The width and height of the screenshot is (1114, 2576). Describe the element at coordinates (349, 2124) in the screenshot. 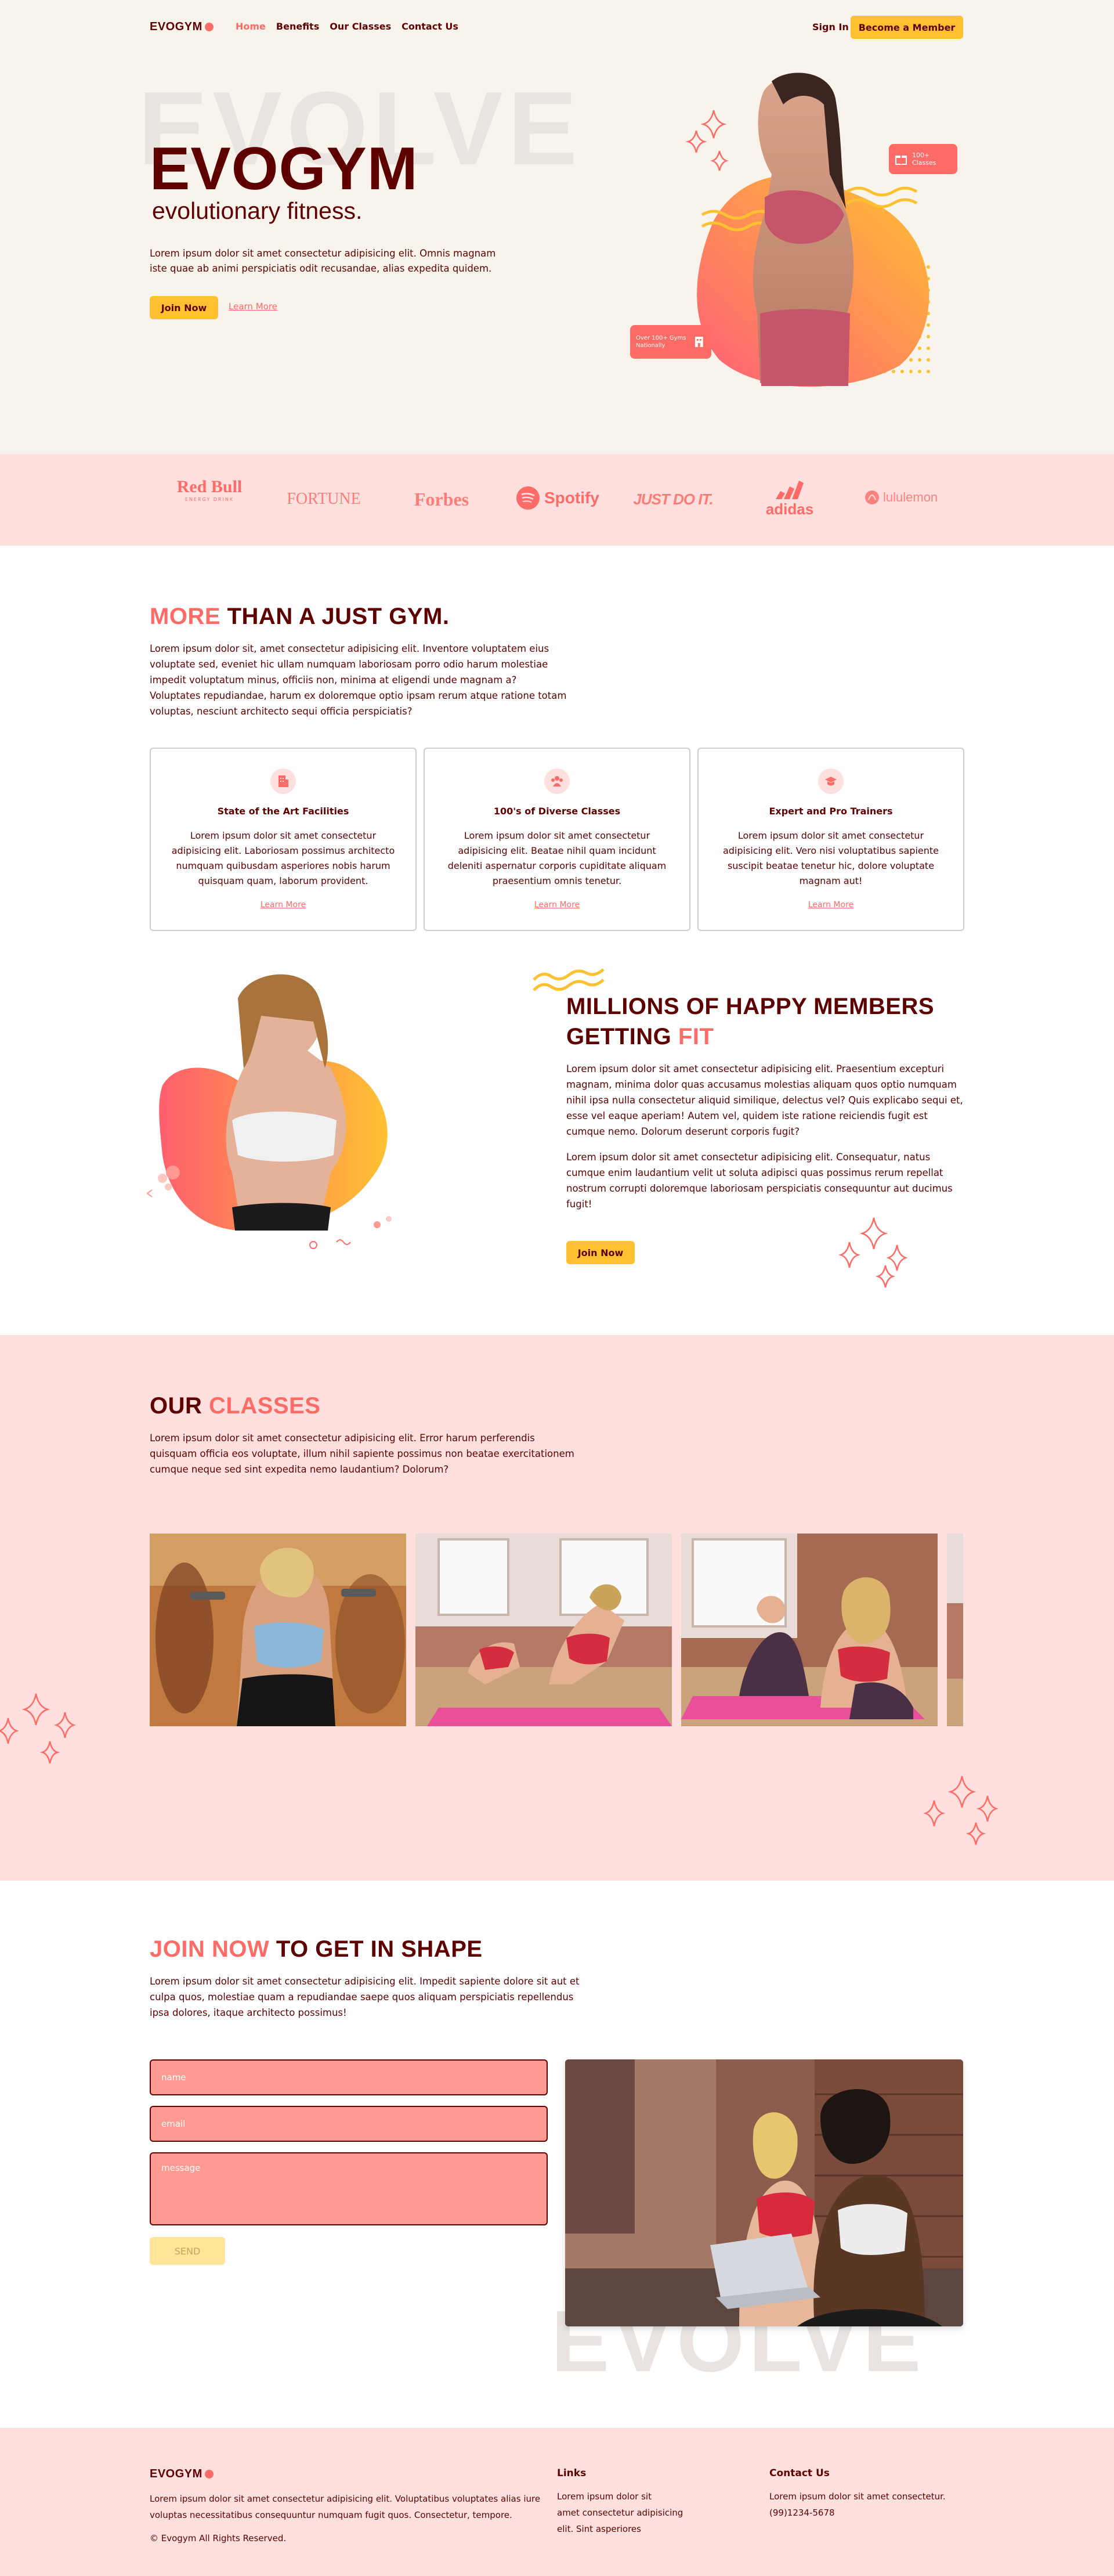

I see `email-field: email` at that location.